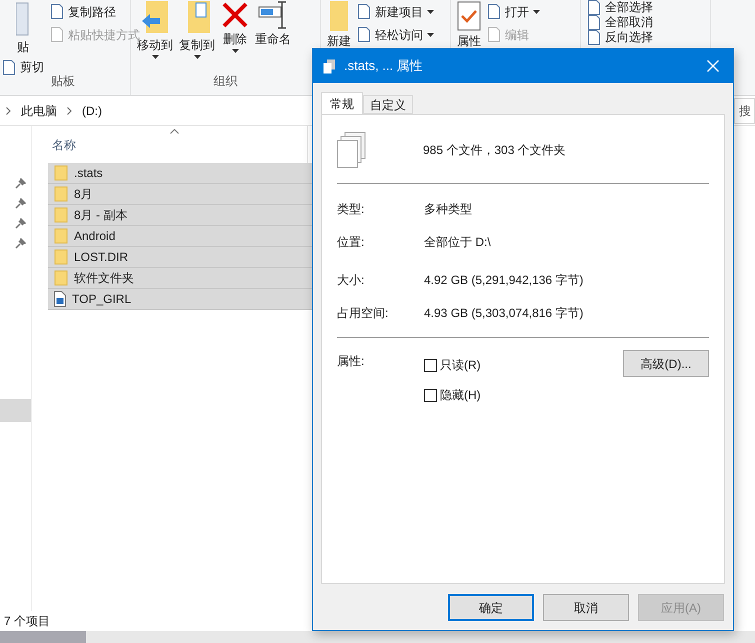 This screenshot has width=755, height=643. What do you see at coordinates (26, 621) in the screenshot?
I see `status-text: 7 个项目` at bounding box center [26, 621].